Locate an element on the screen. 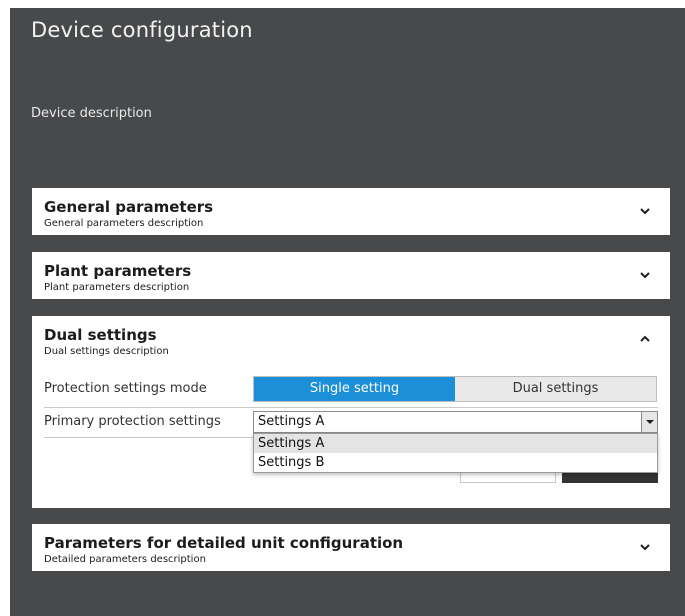 This screenshot has width=685, height=616. settings-dropdown-list: Settings A Settings B is located at coordinates (455, 453).